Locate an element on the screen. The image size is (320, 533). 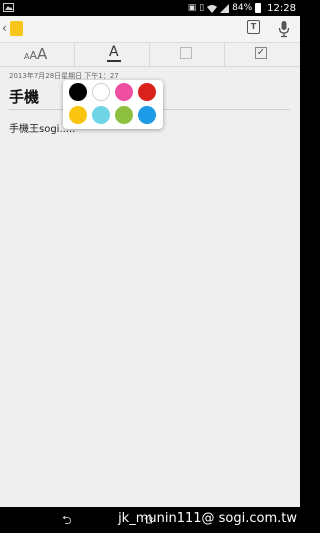
vibrate-icon: ▯ is located at coordinates (202, 8).